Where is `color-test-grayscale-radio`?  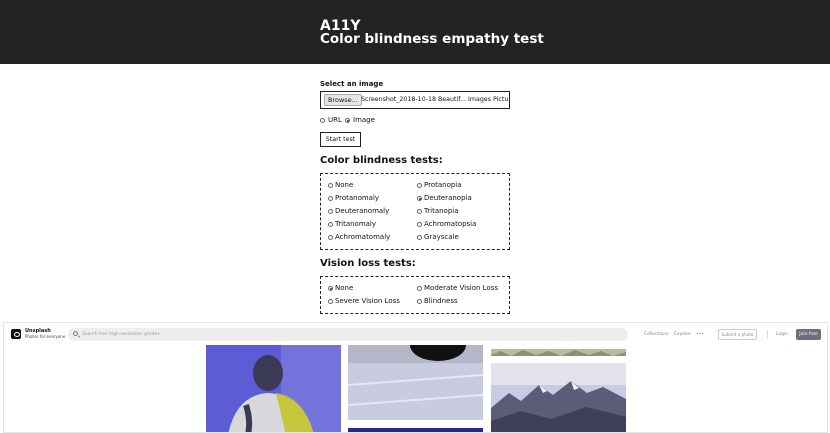 color-test-grayscale-radio is located at coordinates (419, 237).